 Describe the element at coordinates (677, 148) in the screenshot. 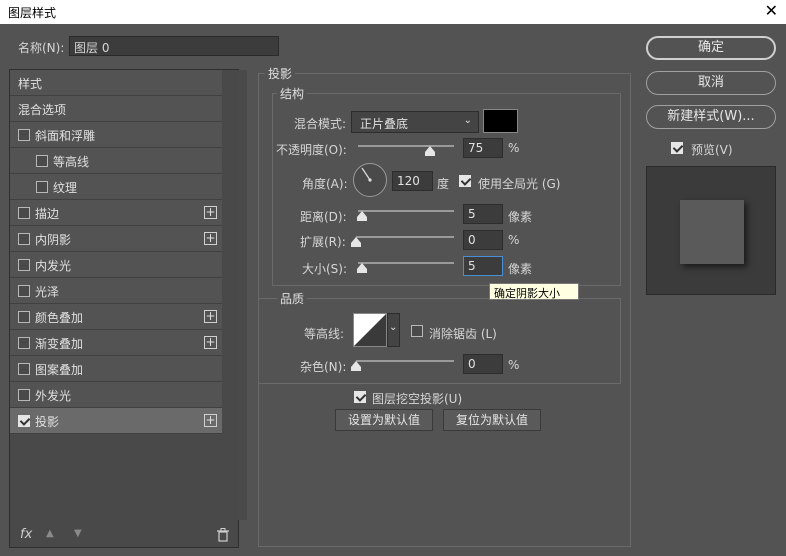

I see `preview-checkbox` at that location.